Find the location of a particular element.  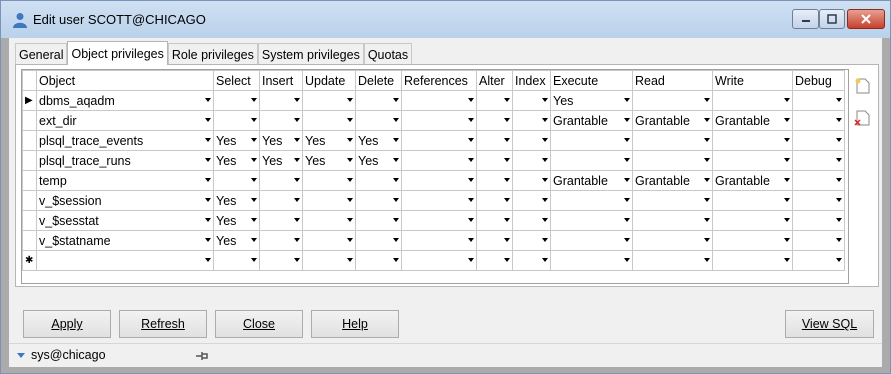

table-row: plsql_trace_events Yes Yes Yes Yes is located at coordinates (433, 140).